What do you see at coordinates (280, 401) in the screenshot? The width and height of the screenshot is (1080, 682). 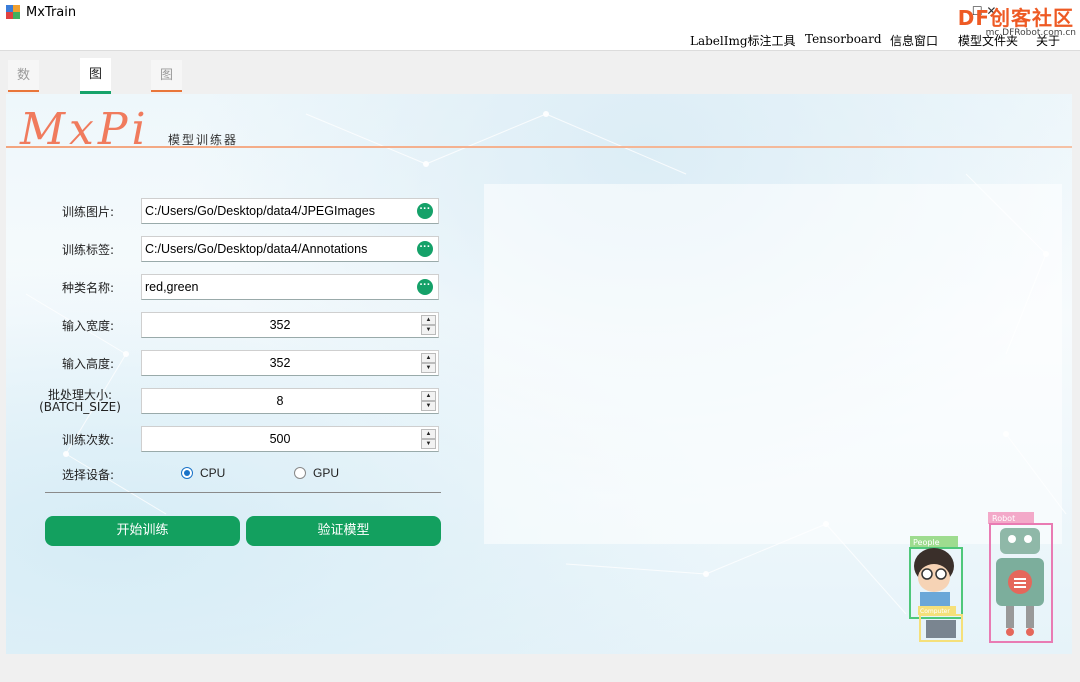 I see `batch-size-value: 8` at bounding box center [280, 401].